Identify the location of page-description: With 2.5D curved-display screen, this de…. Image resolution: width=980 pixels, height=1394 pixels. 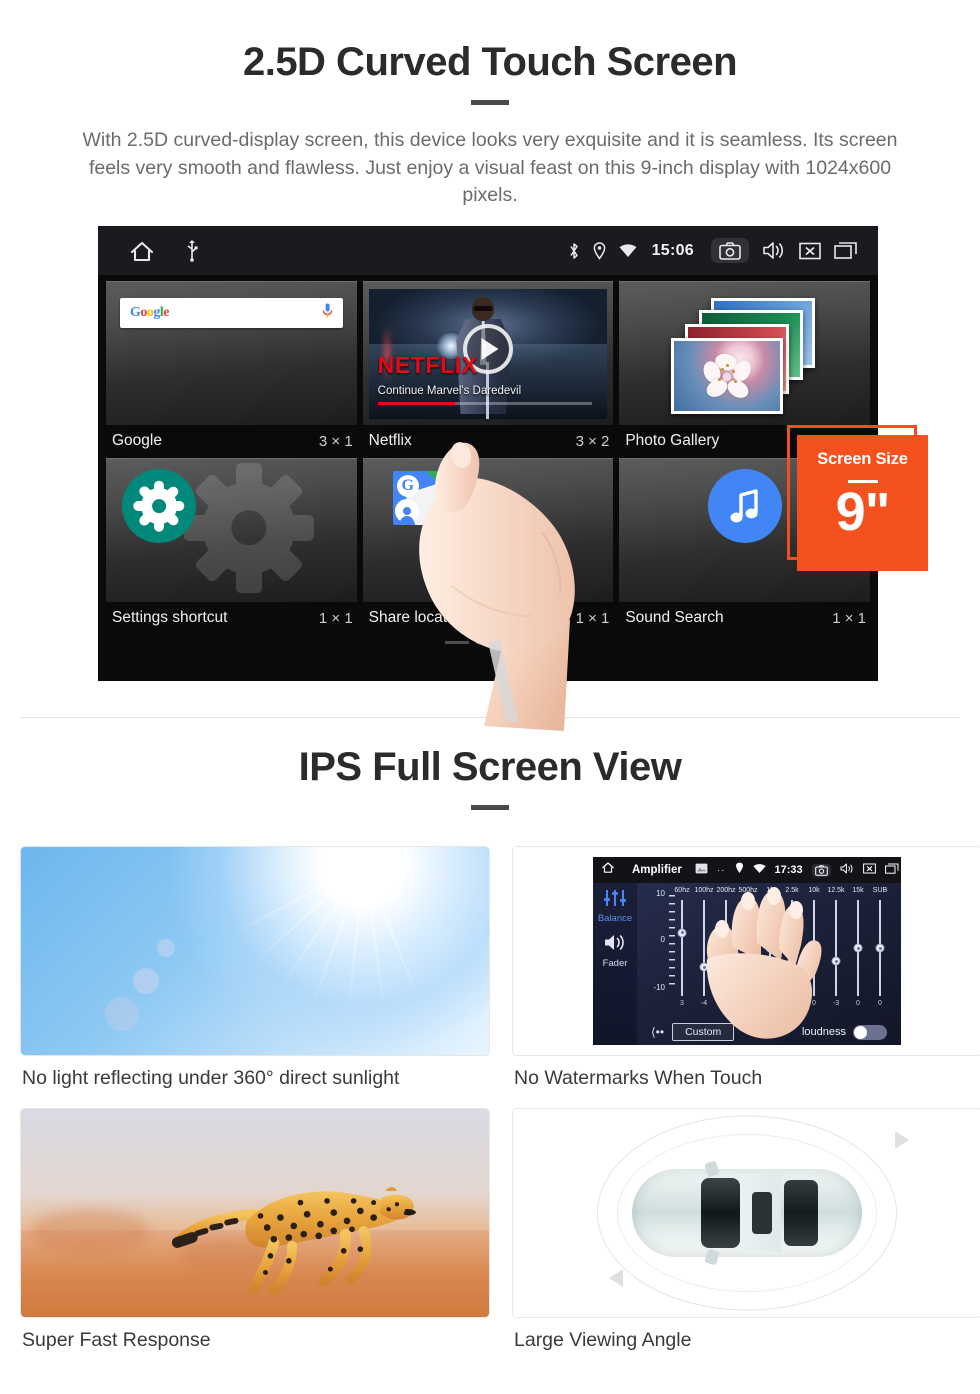
(490, 168).